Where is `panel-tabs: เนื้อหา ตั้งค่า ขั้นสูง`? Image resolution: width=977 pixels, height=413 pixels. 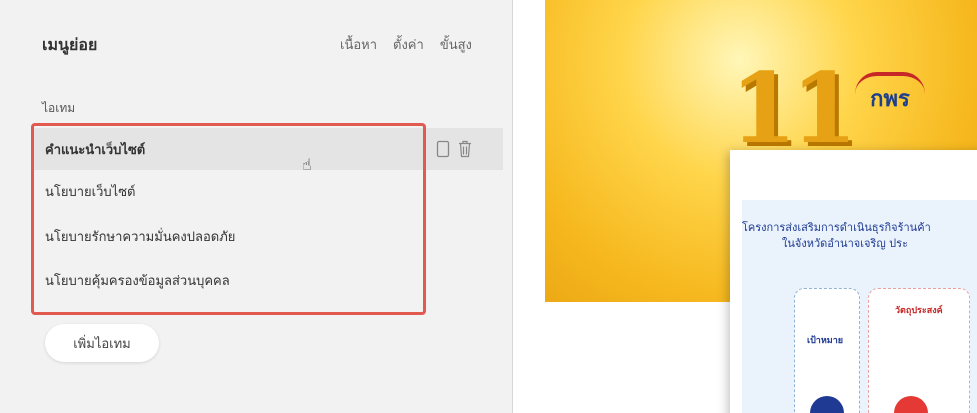 panel-tabs: เนื้อหา ตั้งค่า ขั้นสูง is located at coordinates (406, 44).